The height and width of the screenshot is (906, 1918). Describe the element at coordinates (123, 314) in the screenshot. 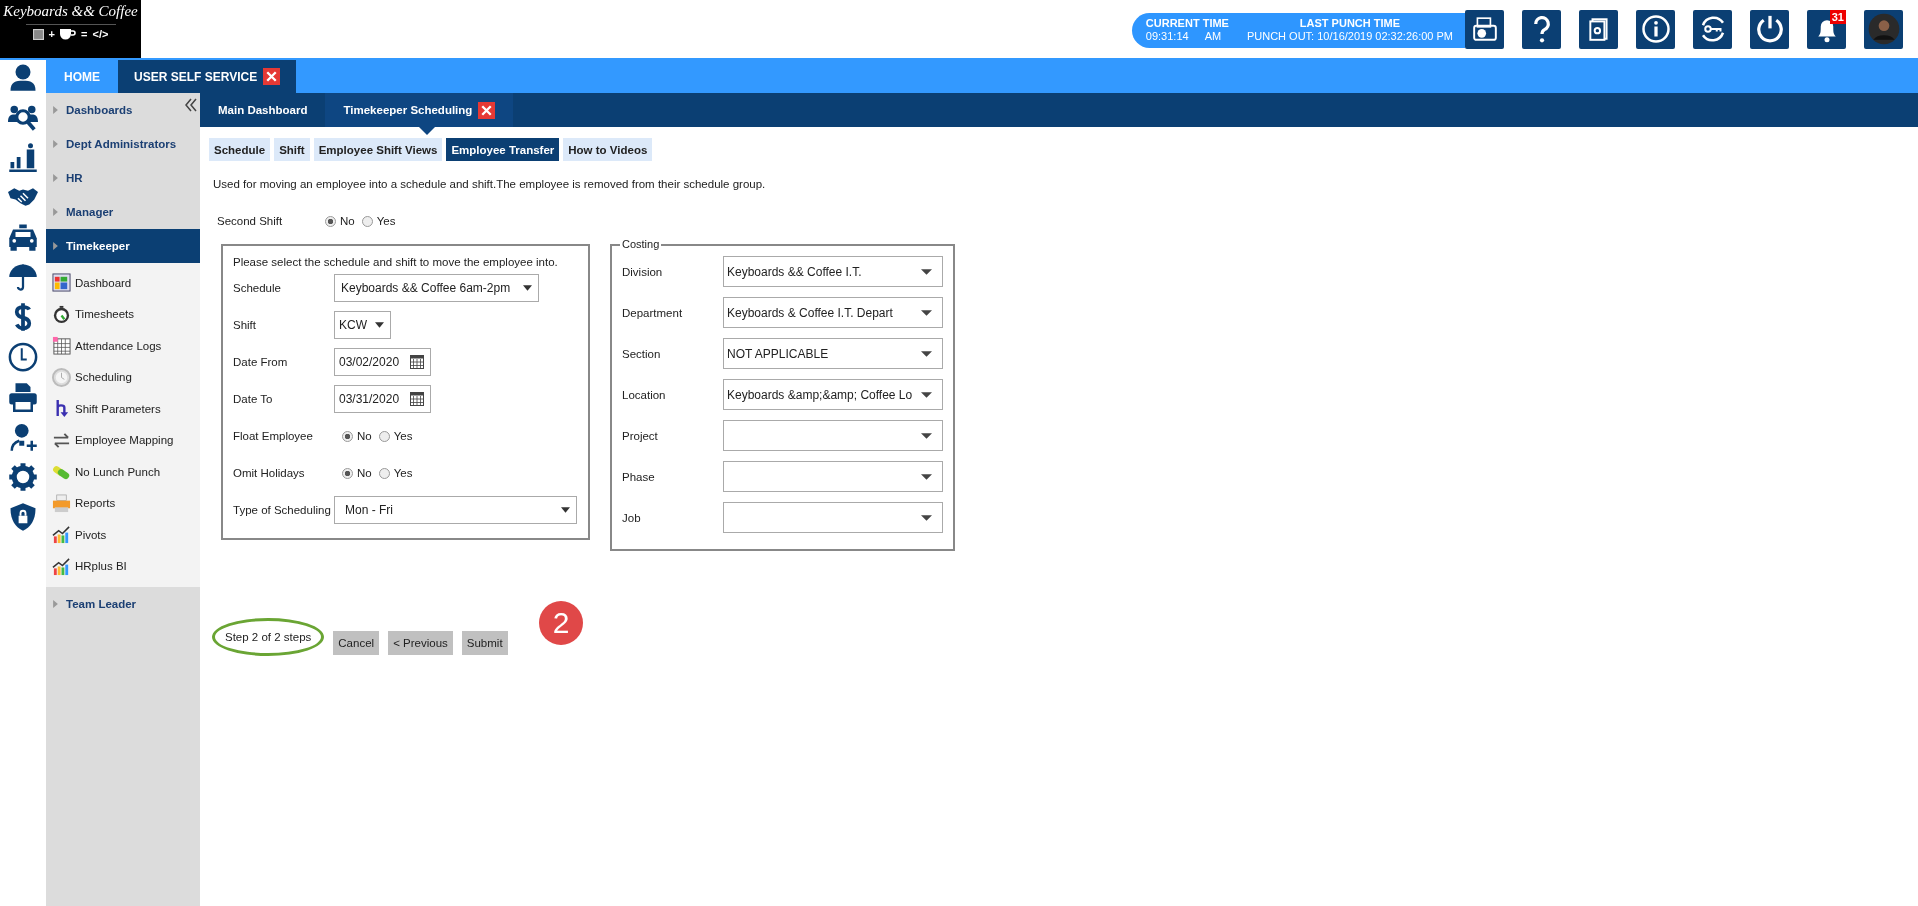

I see `submenu-item: Timesheets` at that location.